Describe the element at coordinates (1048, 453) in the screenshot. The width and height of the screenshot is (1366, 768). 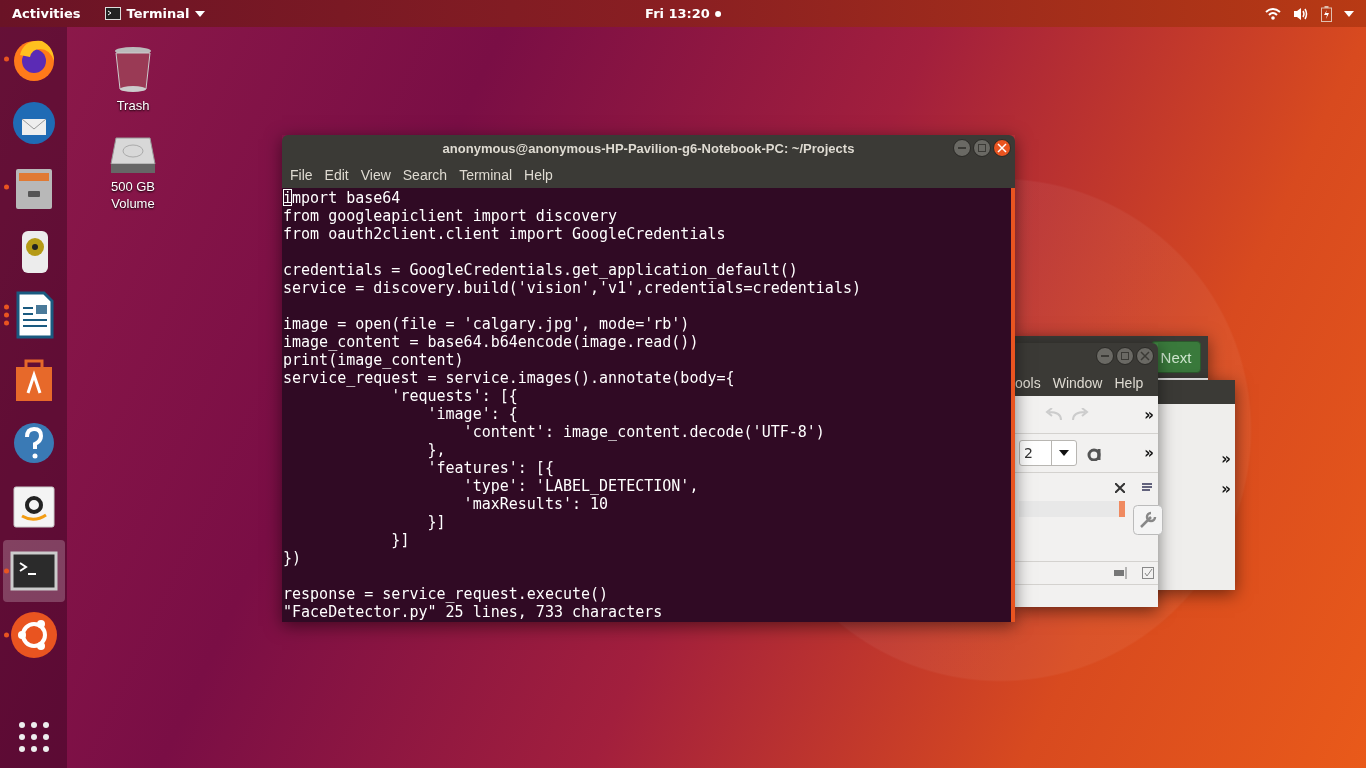
I see `font-size-field: 2` at that location.